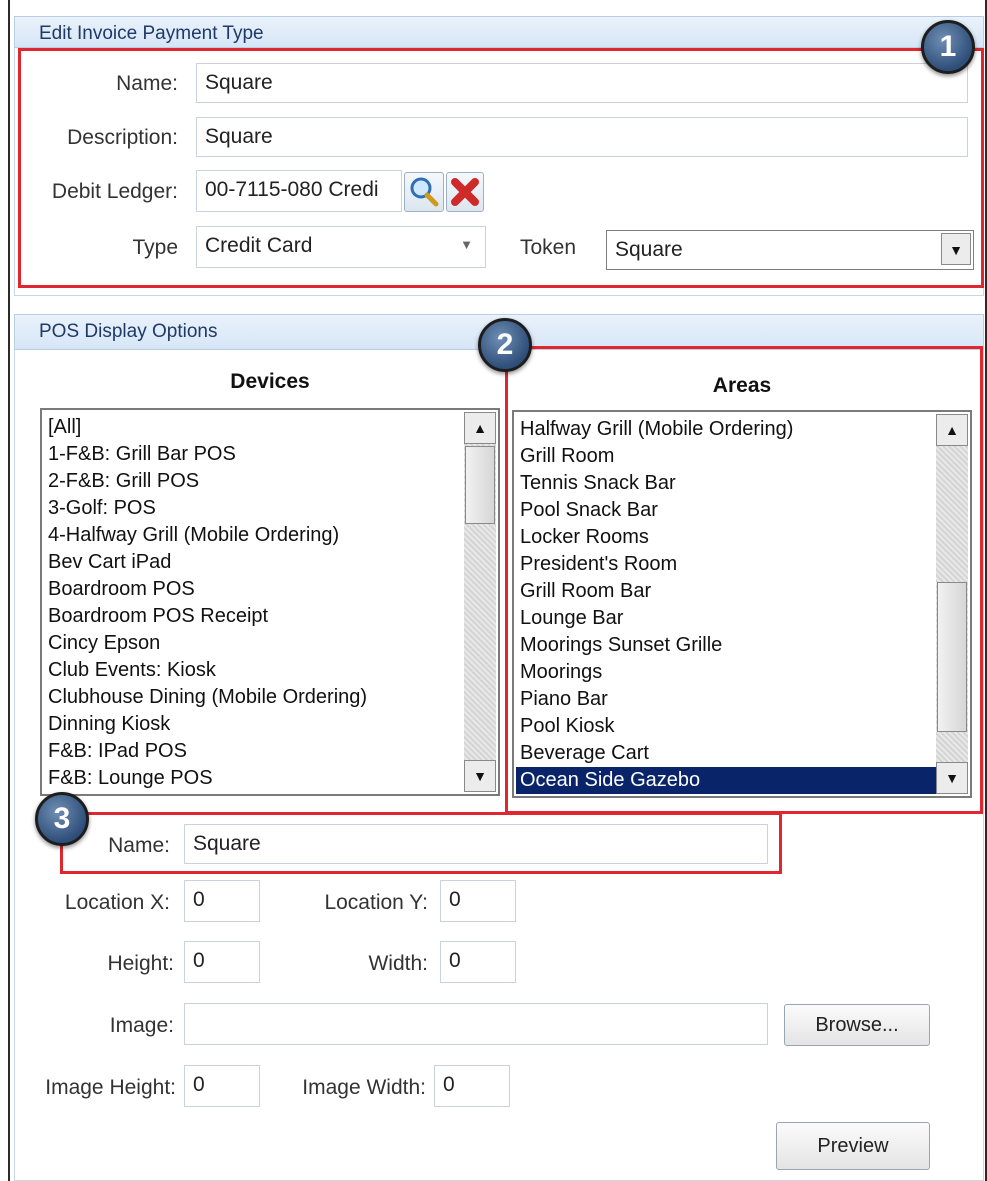 This screenshot has width=987, height=1181. Describe the element at coordinates (62, 819) in the screenshot. I see `callout-badge-3: 3` at that location.